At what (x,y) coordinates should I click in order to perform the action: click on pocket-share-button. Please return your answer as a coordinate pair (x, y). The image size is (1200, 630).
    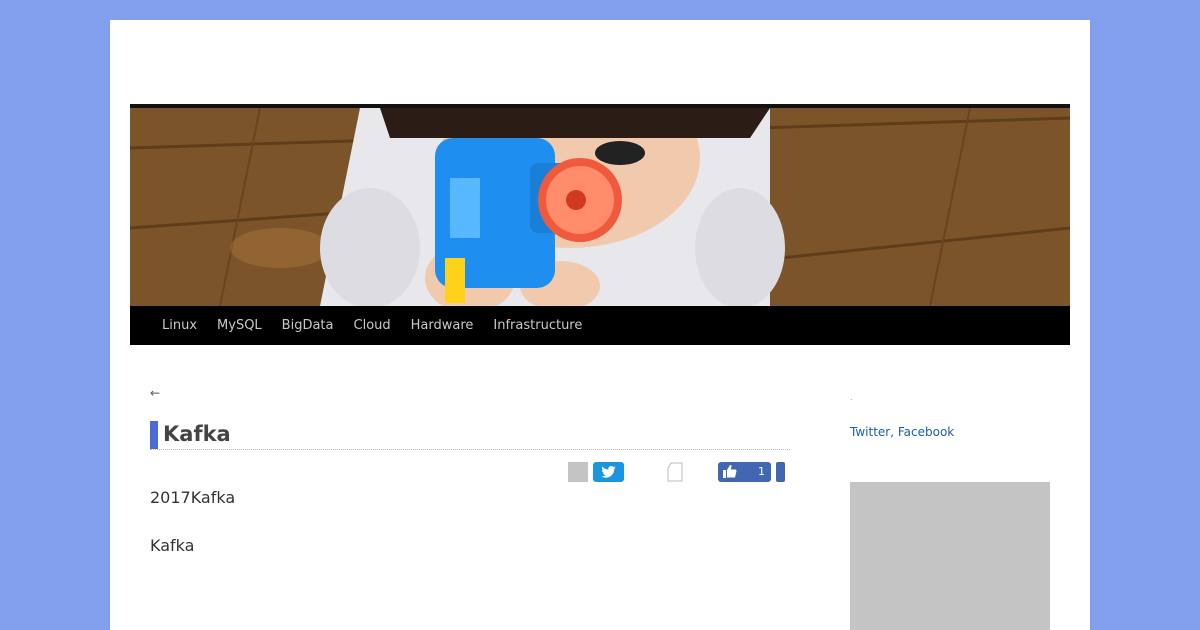
    Looking at the image, I should click on (780, 472).